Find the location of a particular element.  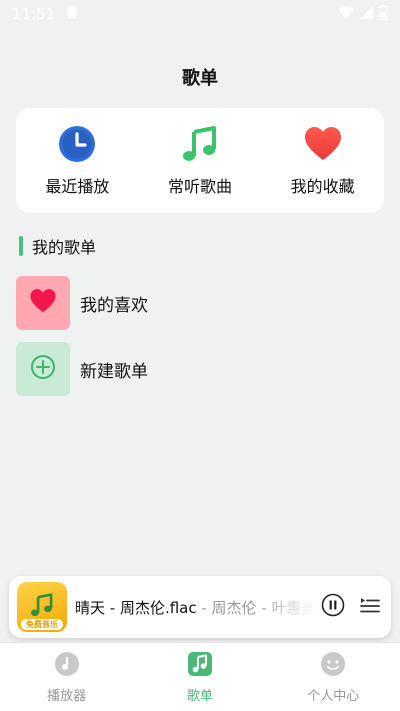

my-favorites-label: 我的收藏 is located at coordinates (322, 186).